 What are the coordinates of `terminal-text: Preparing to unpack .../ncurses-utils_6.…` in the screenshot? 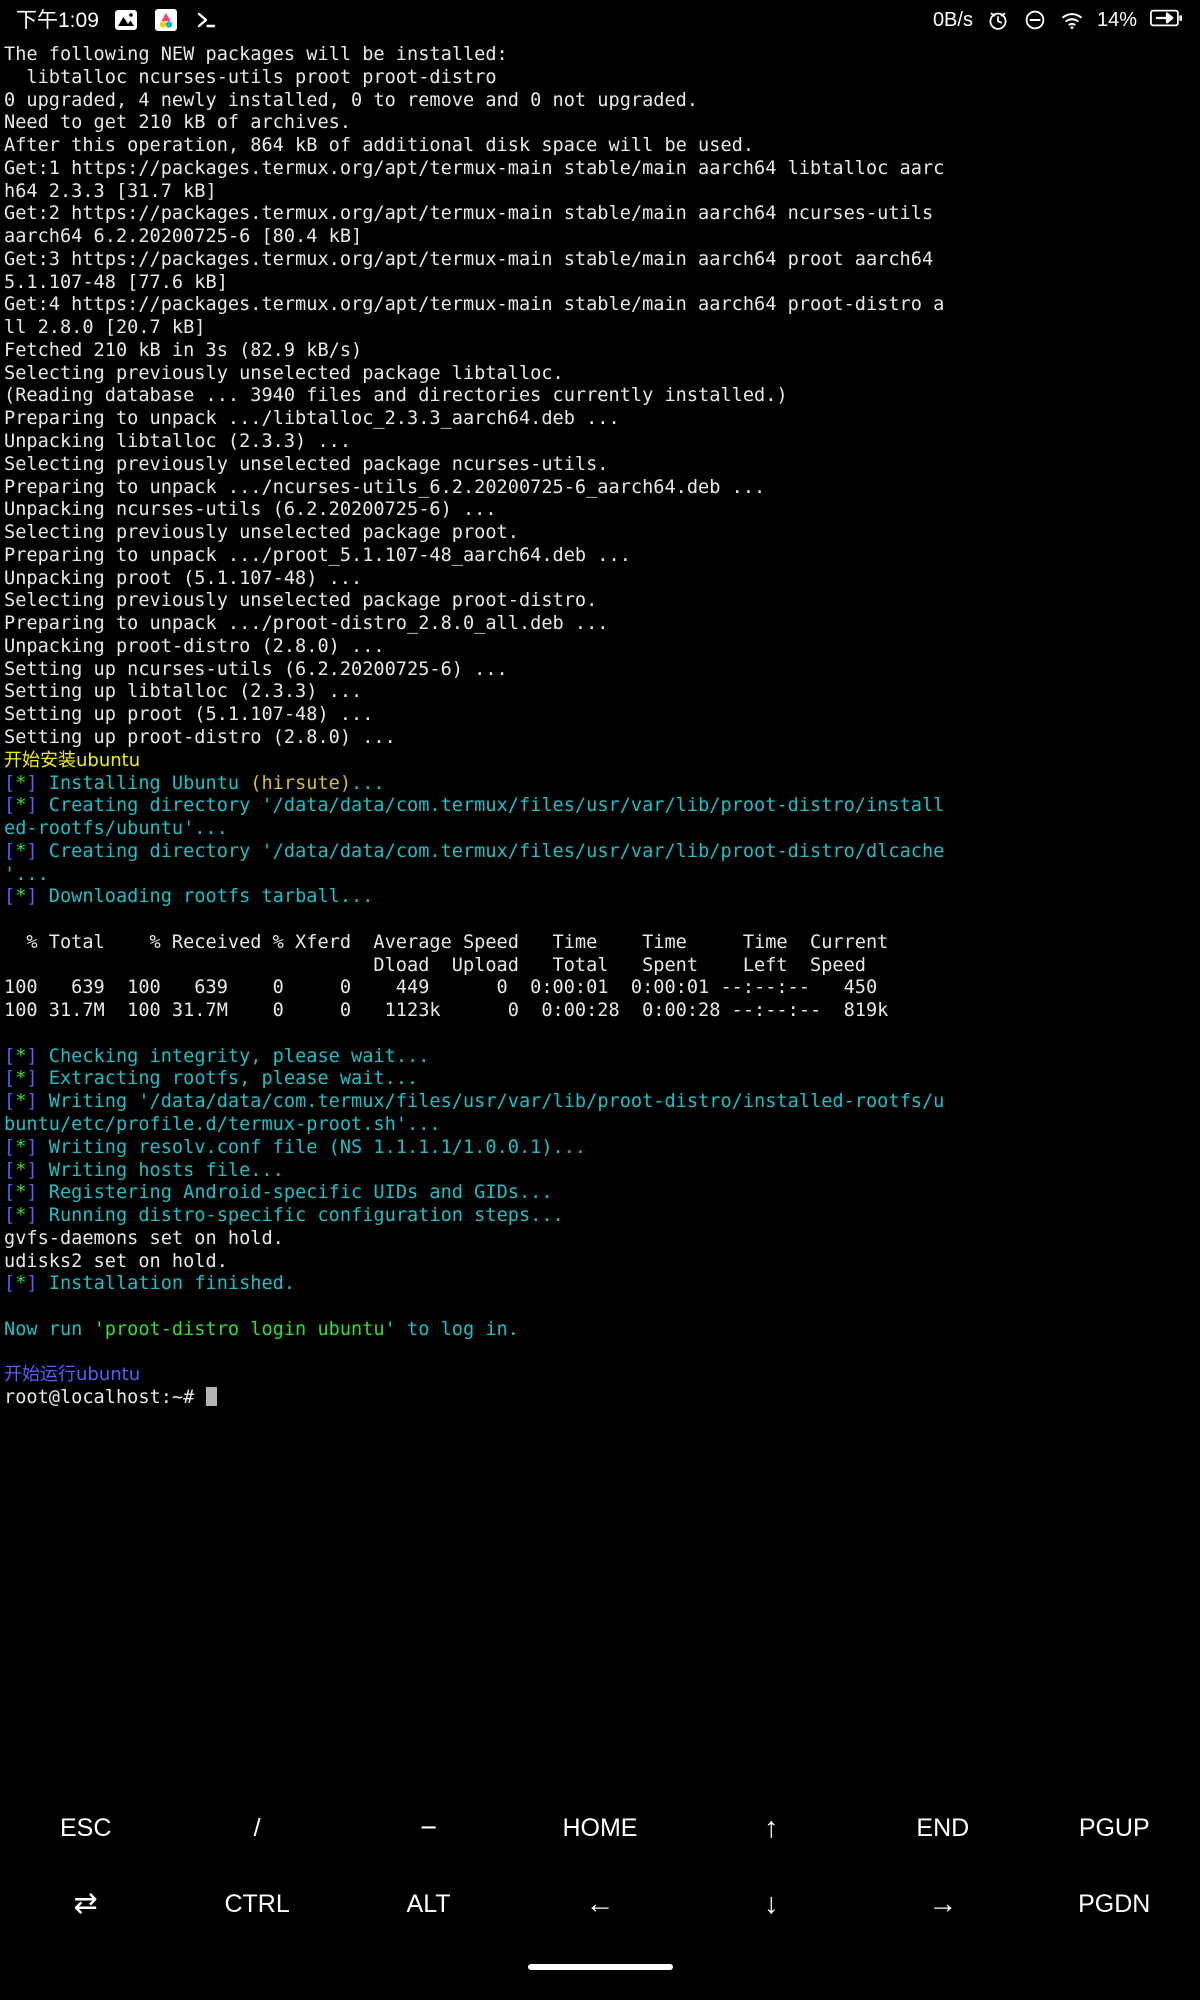 It's located at (385, 487).